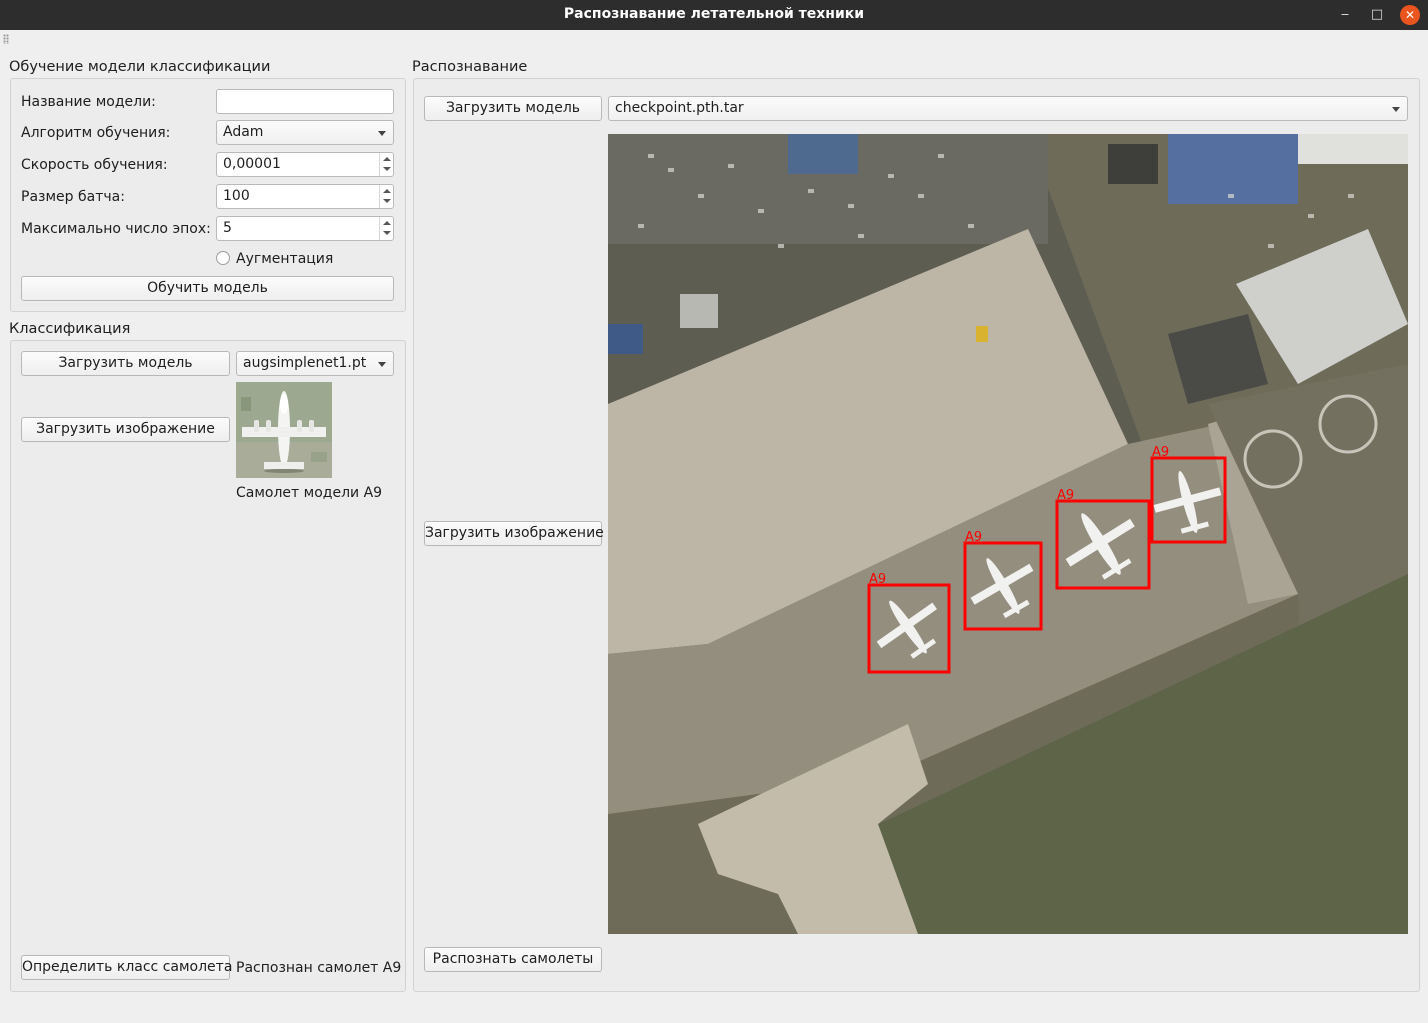 The width and height of the screenshot is (1428, 1023). What do you see at coordinates (252, 164) in the screenshot?
I see `learning-rate-value: 0,00001` at bounding box center [252, 164].